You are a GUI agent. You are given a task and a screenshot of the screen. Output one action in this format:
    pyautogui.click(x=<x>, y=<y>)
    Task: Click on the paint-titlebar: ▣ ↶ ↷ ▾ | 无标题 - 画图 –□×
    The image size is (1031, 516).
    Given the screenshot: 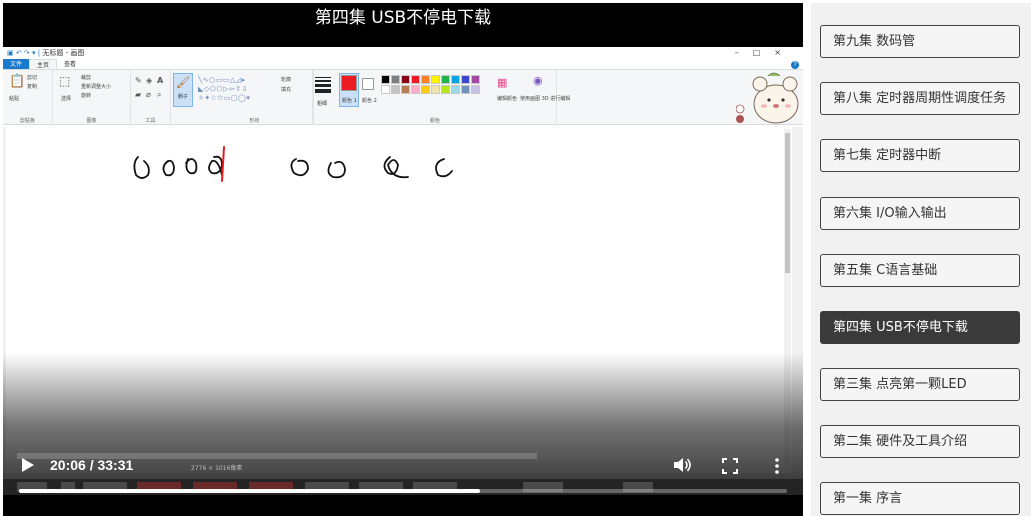 What is the action you would take?
    pyautogui.click(x=403, y=53)
    